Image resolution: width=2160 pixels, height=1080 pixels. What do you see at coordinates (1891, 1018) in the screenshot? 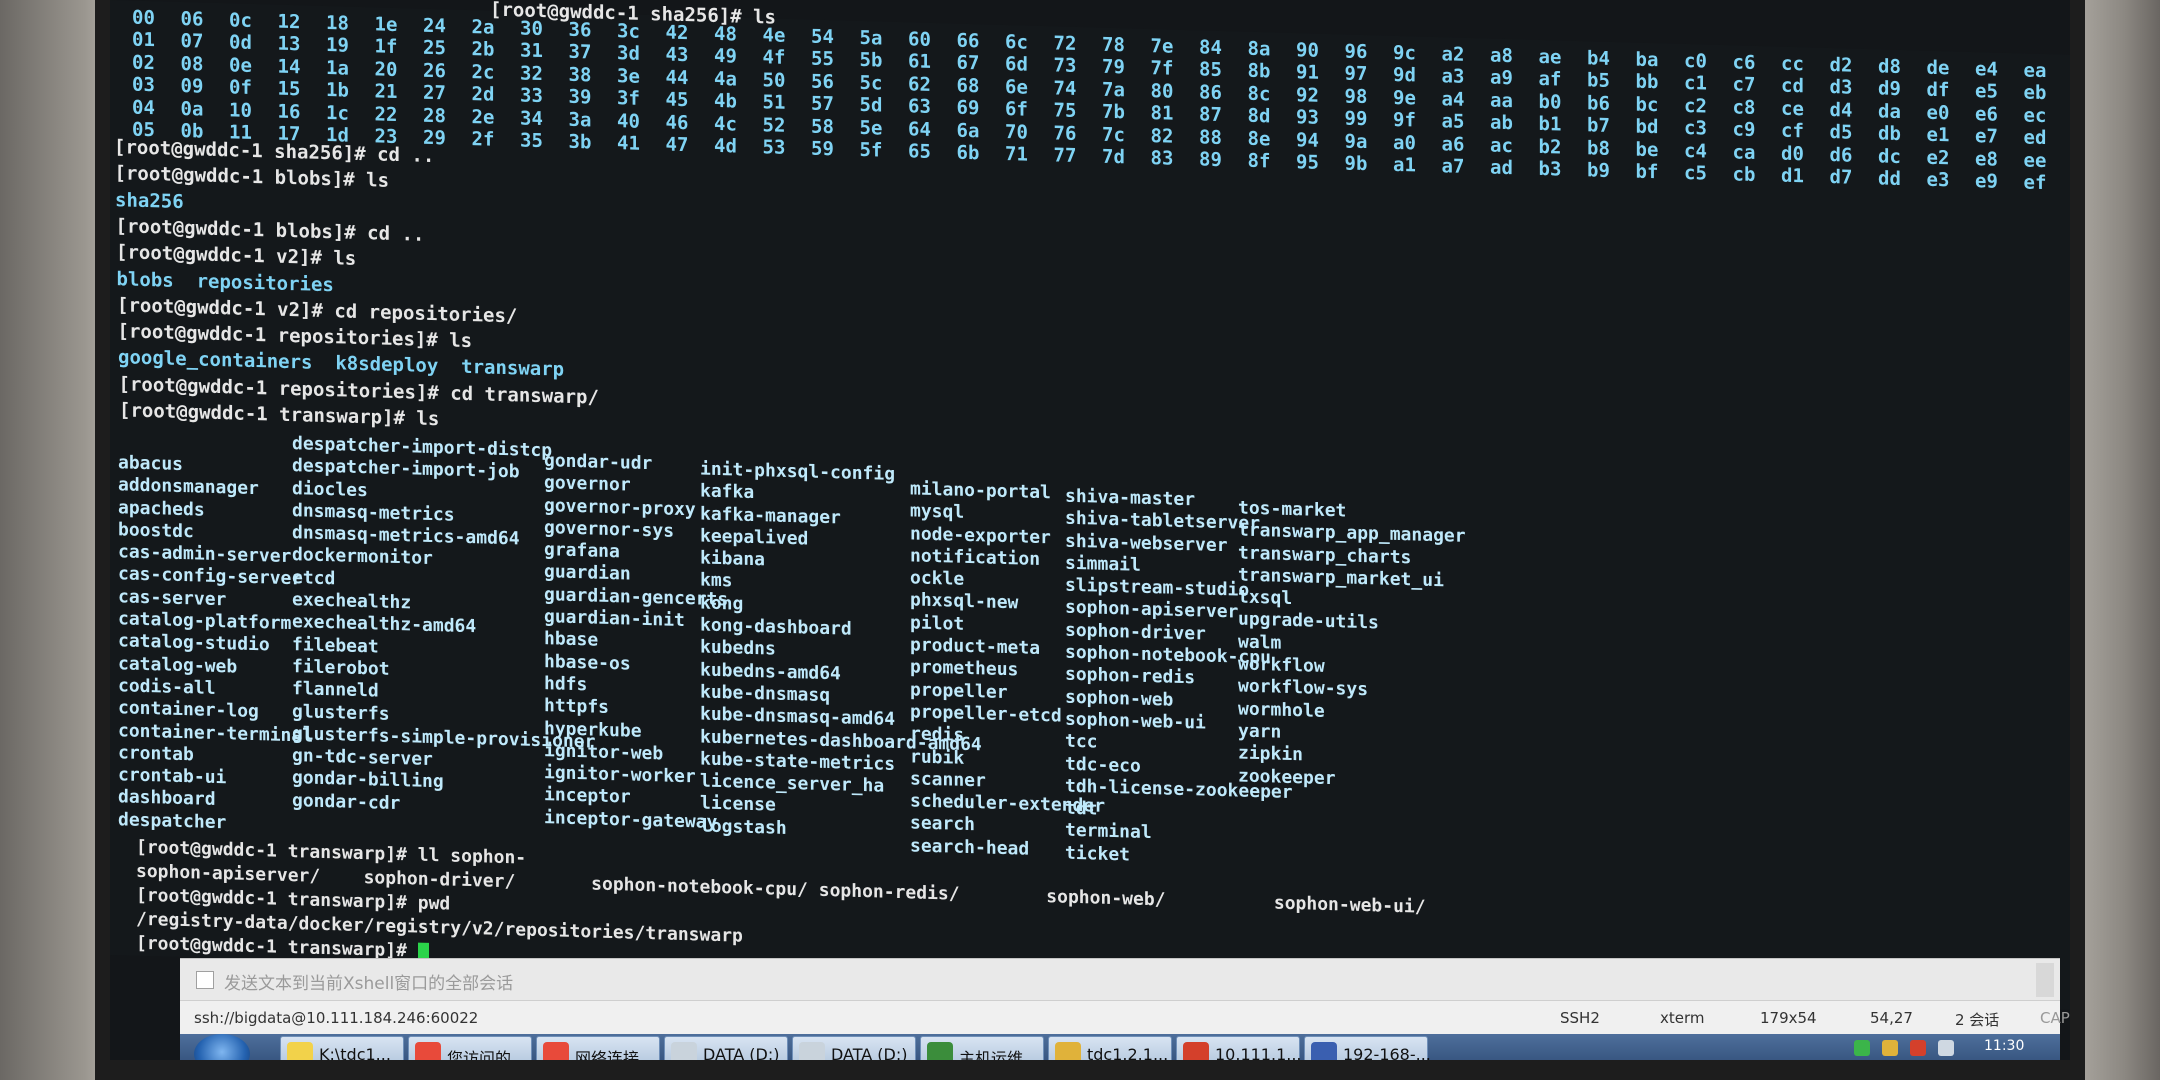
I see `cursor-position: 54,27` at bounding box center [1891, 1018].